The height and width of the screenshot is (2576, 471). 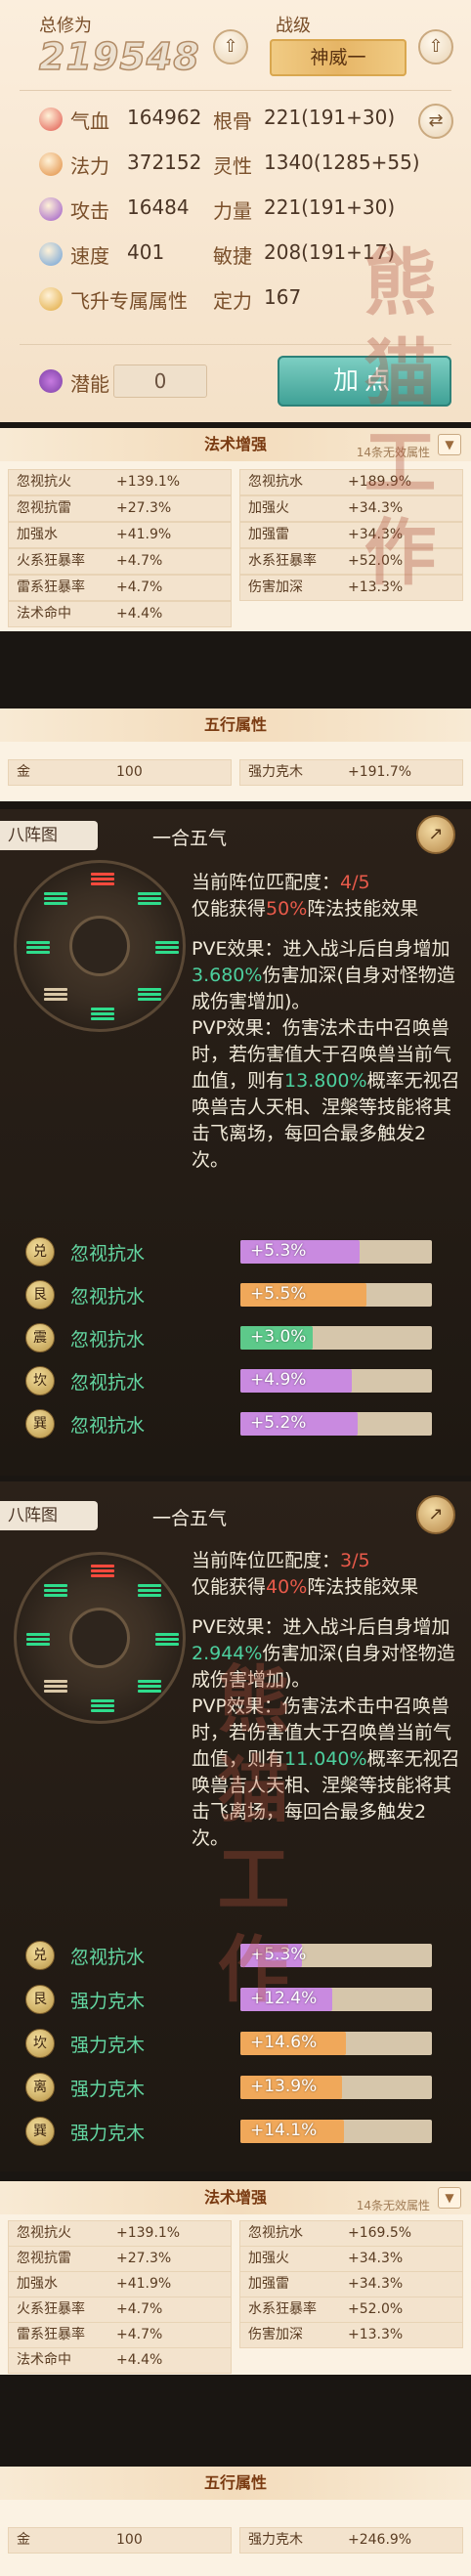 What do you see at coordinates (275, 588) in the screenshot?
I see `attr-name: 伤害加深` at bounding box center [275, 588].